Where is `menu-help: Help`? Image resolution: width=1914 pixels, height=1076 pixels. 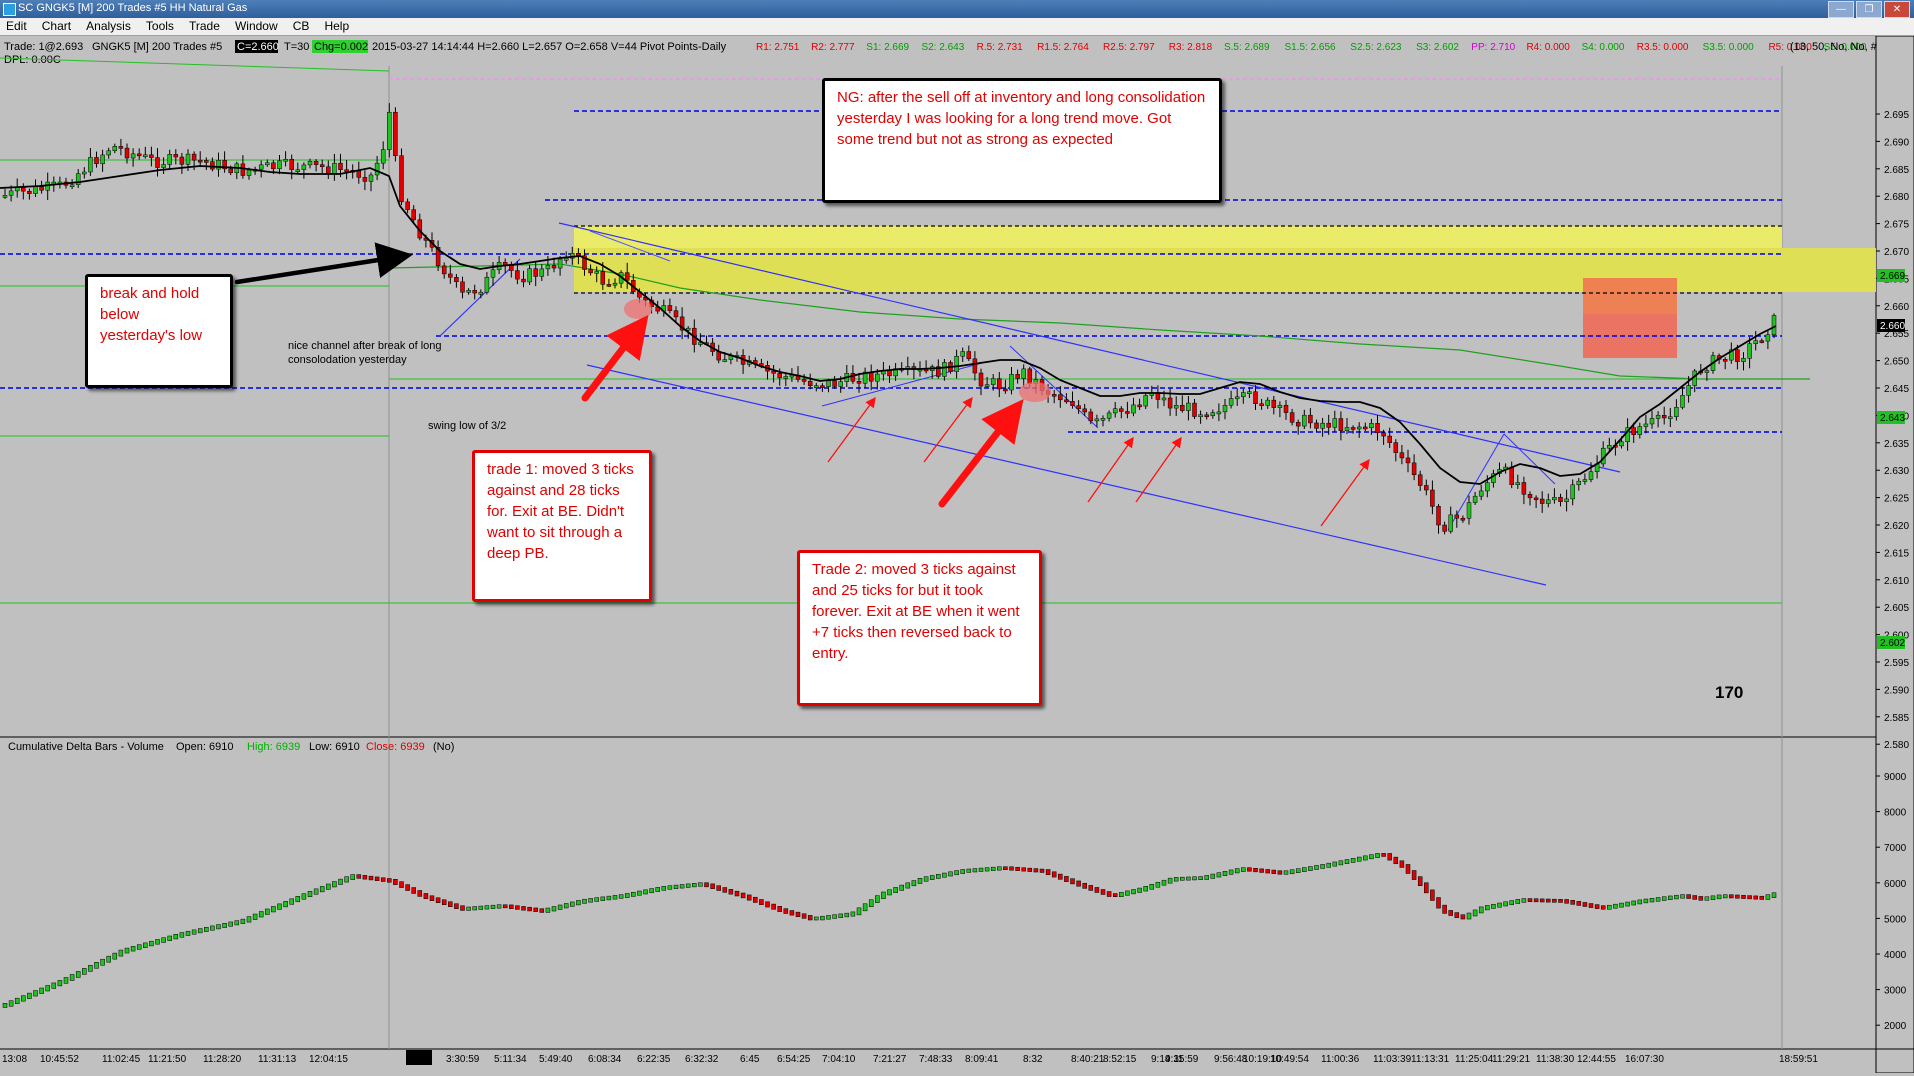 menu-help: Help is located at coordinates (336, 26).